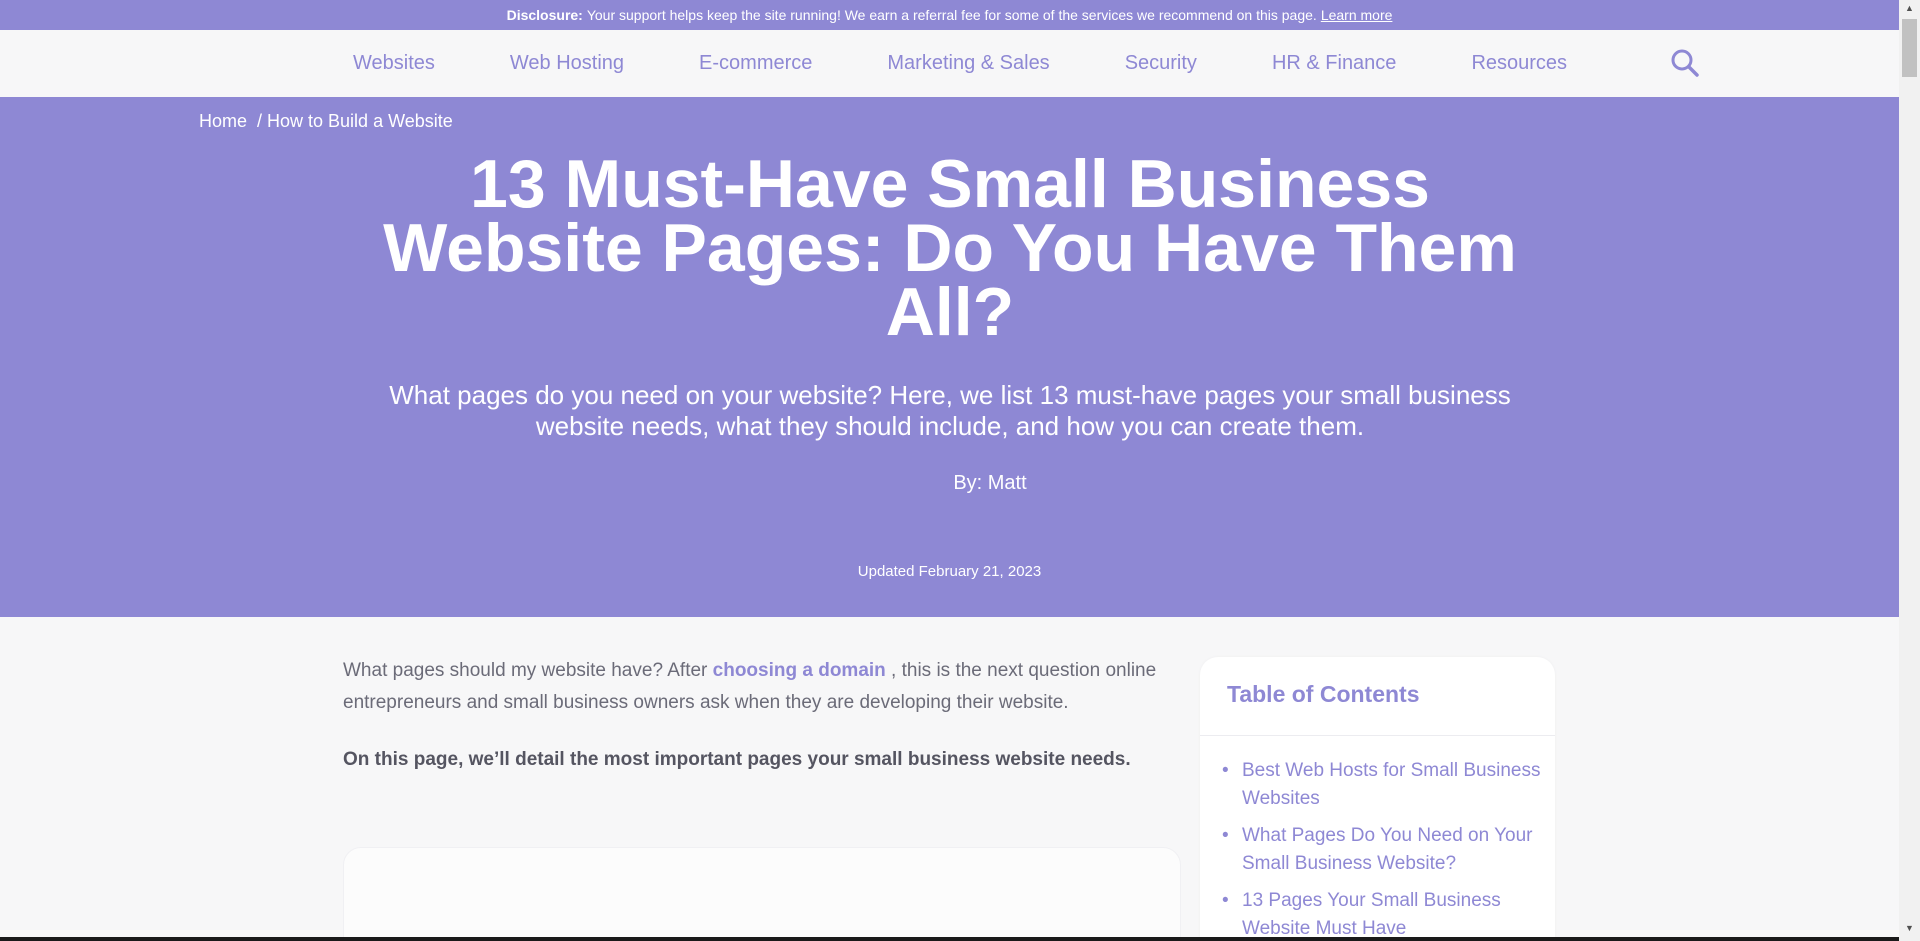 Image resolution: width=1920 pixels, height=941 pixels. I want to click on intro-text-start: What pages should my website have? After, so click(528, 670).